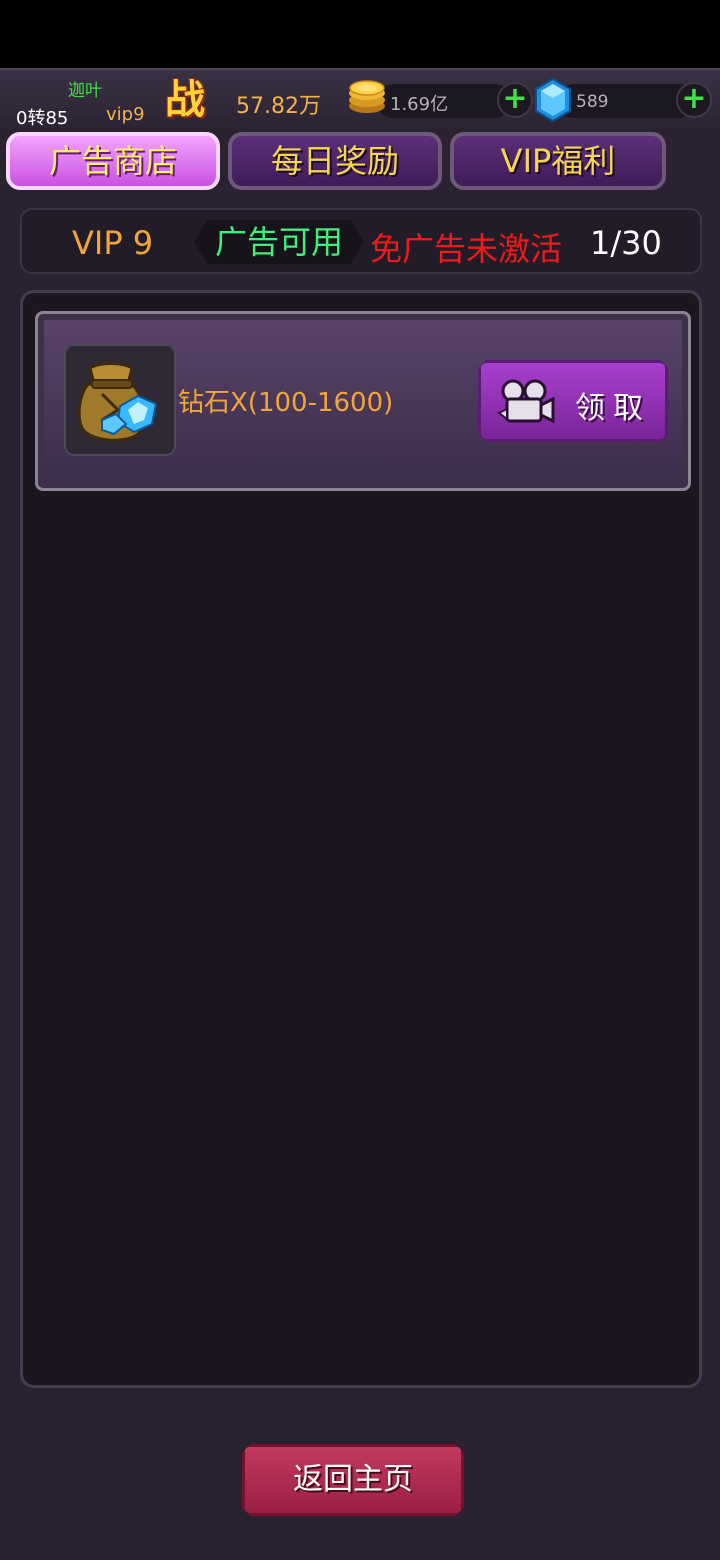 The width and height of the screenshot is (720, 1560). What do you see at coordinates (515, 100) in the screenshot?
I see `add-gold-button: +` at bounding box center [515, 100].